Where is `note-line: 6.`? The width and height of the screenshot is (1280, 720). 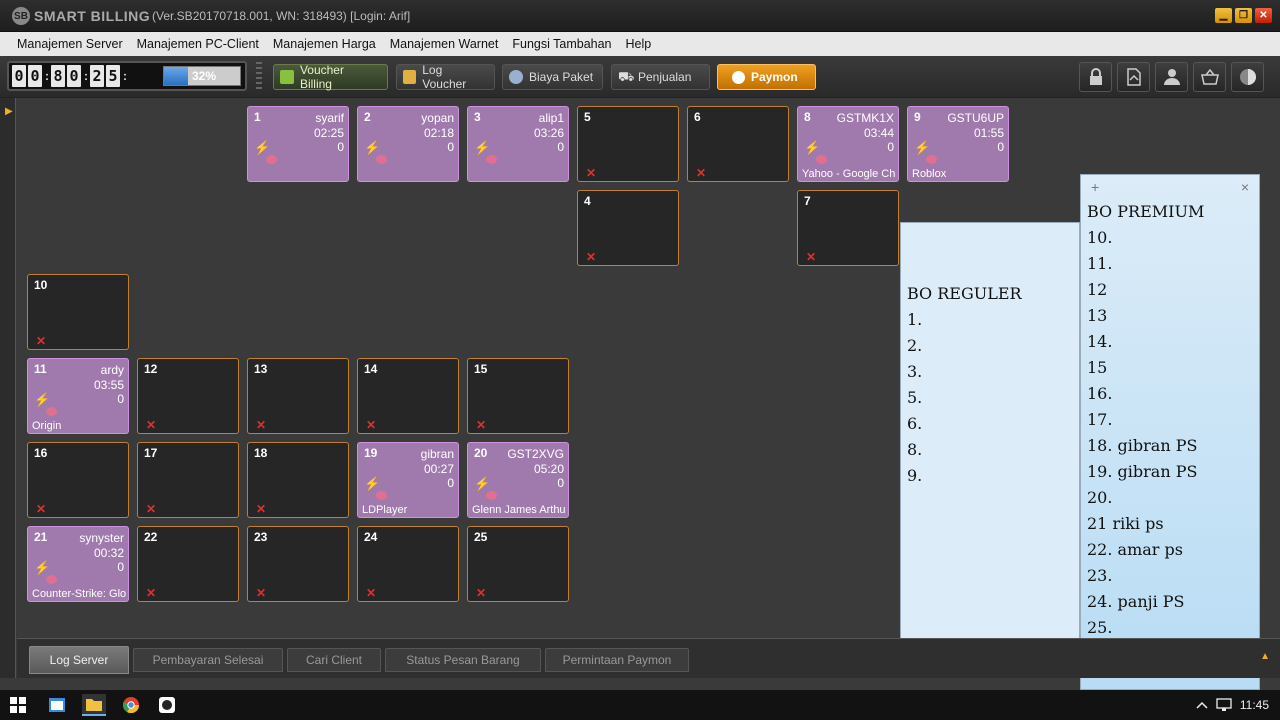 note-line: 6. is located at coordinates (915, 423).